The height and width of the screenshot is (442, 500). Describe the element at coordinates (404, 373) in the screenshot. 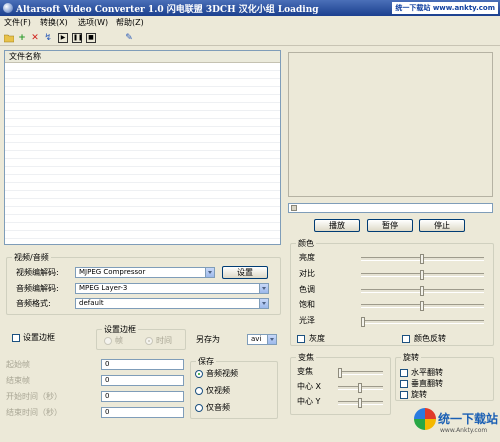

I see `flip-horizontal-checkbox` at that location.